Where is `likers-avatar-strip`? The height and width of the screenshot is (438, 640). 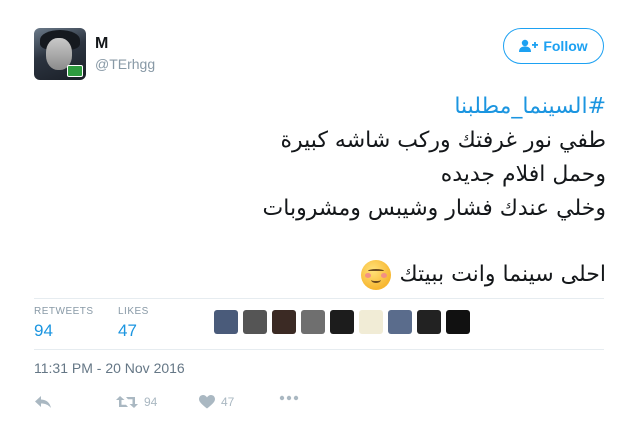
likers-avatar-strip is located at coordinates (342, 322).